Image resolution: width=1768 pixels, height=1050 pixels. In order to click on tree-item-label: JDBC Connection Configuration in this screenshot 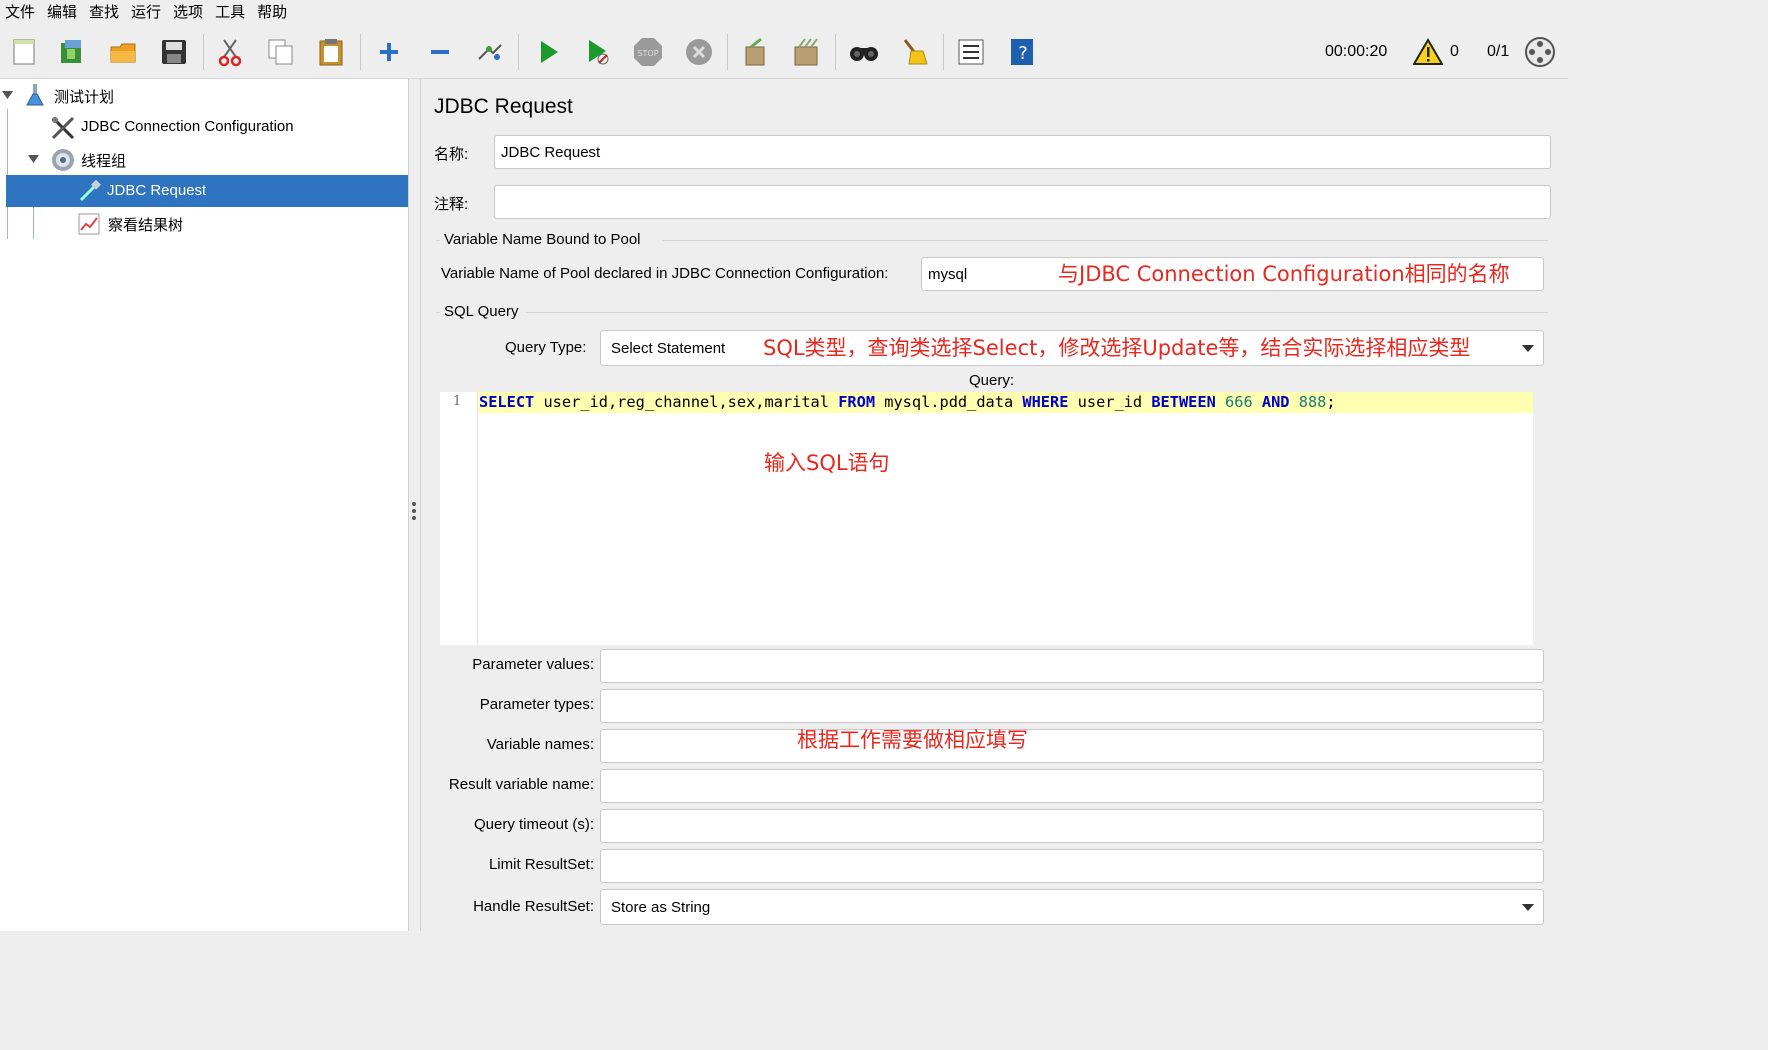, I will do `click(187, 126)`.